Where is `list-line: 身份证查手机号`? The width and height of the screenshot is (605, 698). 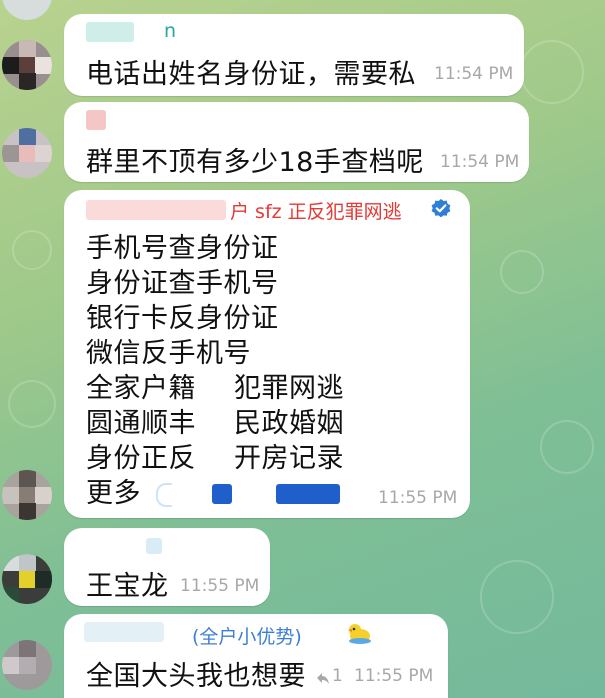
list-line: 身份证查手机号 is located at coordinates (182, 283).